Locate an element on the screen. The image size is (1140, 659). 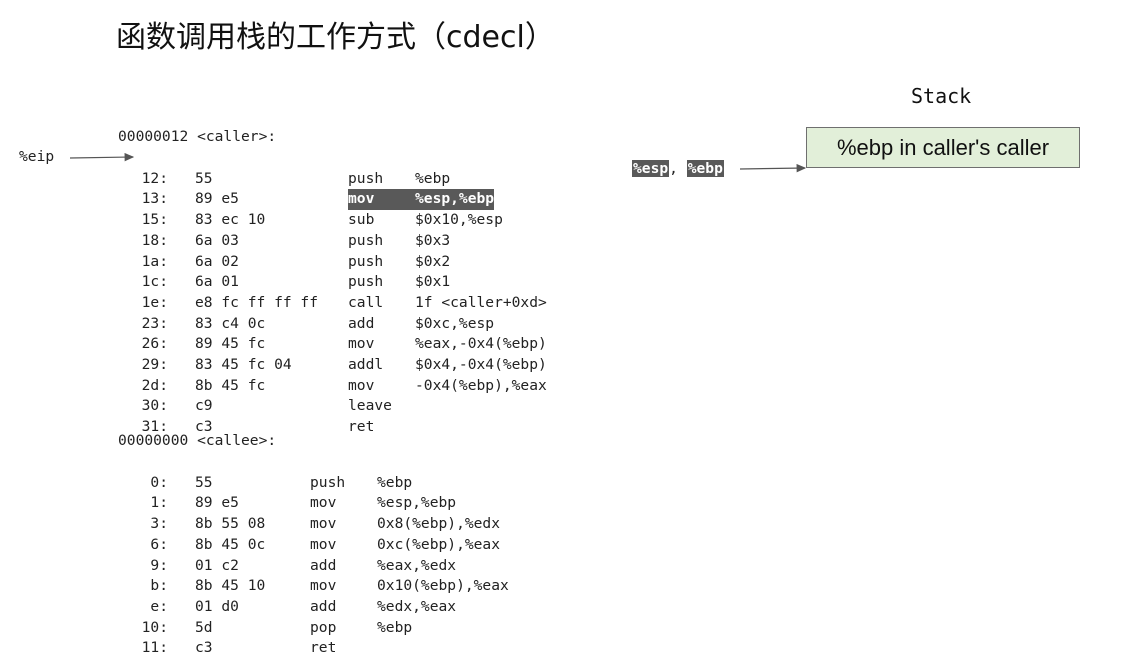
instruction-bytes: 5d is located at coordinates (204, 627).